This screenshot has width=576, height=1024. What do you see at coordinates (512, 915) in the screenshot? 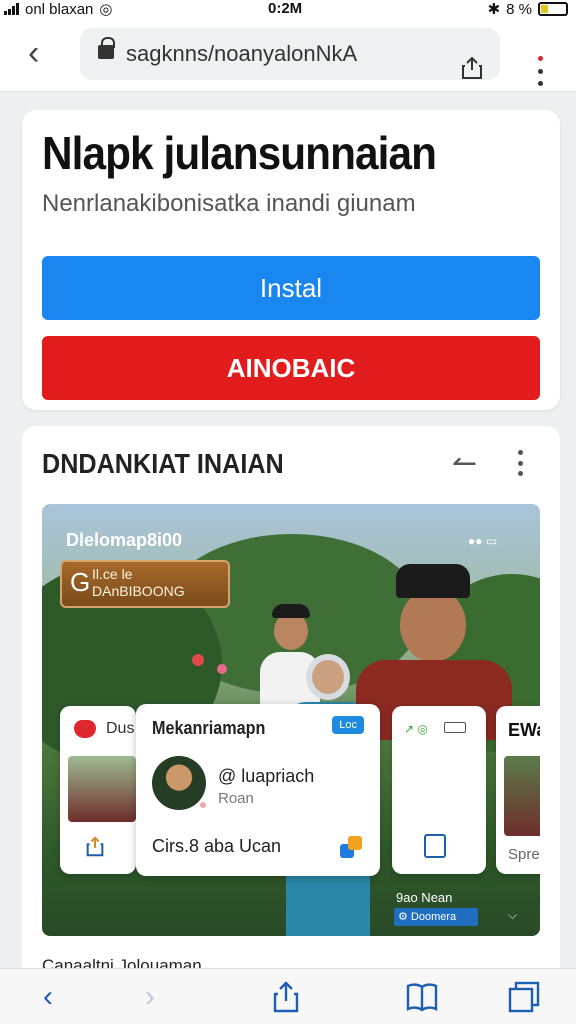
I see `chevron-down-icon: ⌵` at bounding box center [512, 915].